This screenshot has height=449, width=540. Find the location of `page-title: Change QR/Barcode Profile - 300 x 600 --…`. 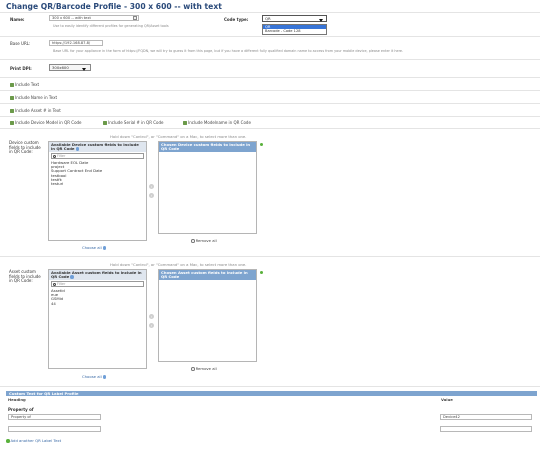

page-title: Change QR/Barcode Profile - 300 x 600 --… is located at coordinates (114, 6).